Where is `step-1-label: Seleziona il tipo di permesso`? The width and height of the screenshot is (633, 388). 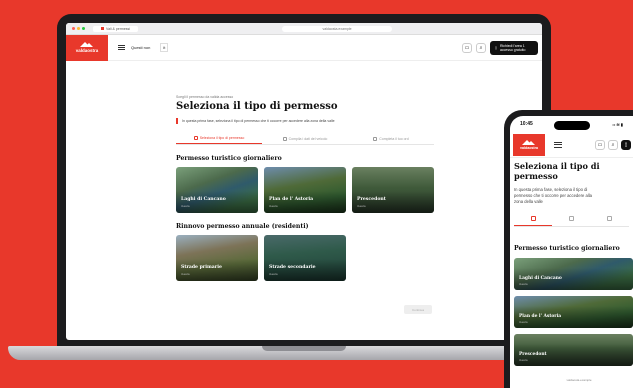 step-1-label: Seleziona il tipo di permesso is located at coordinates (222, 138).